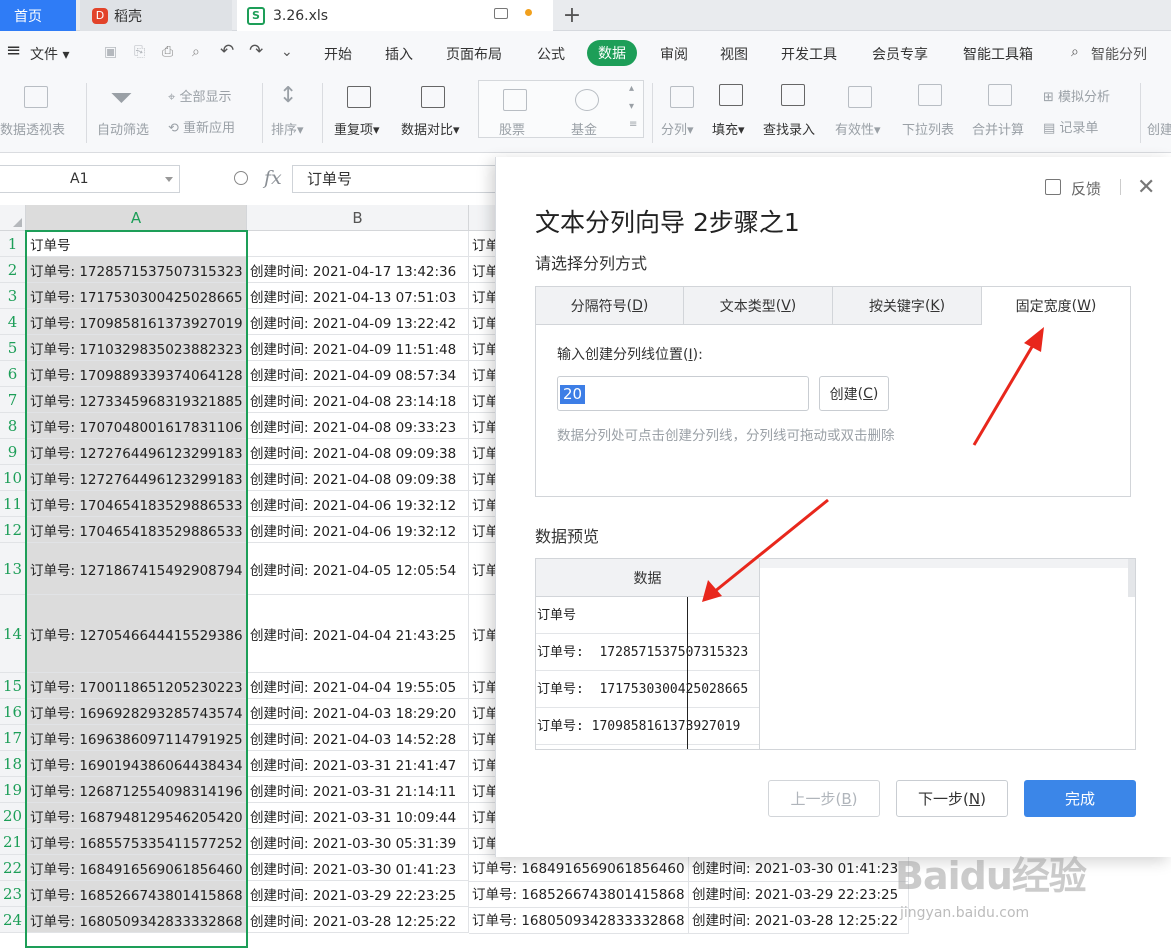 The image size is (1171, 948). What do you see at coordinates (136, 893) in the screenshot?
I see `cell-a: 订单号: 1685266743801415868` at bounding box center [136, 893].